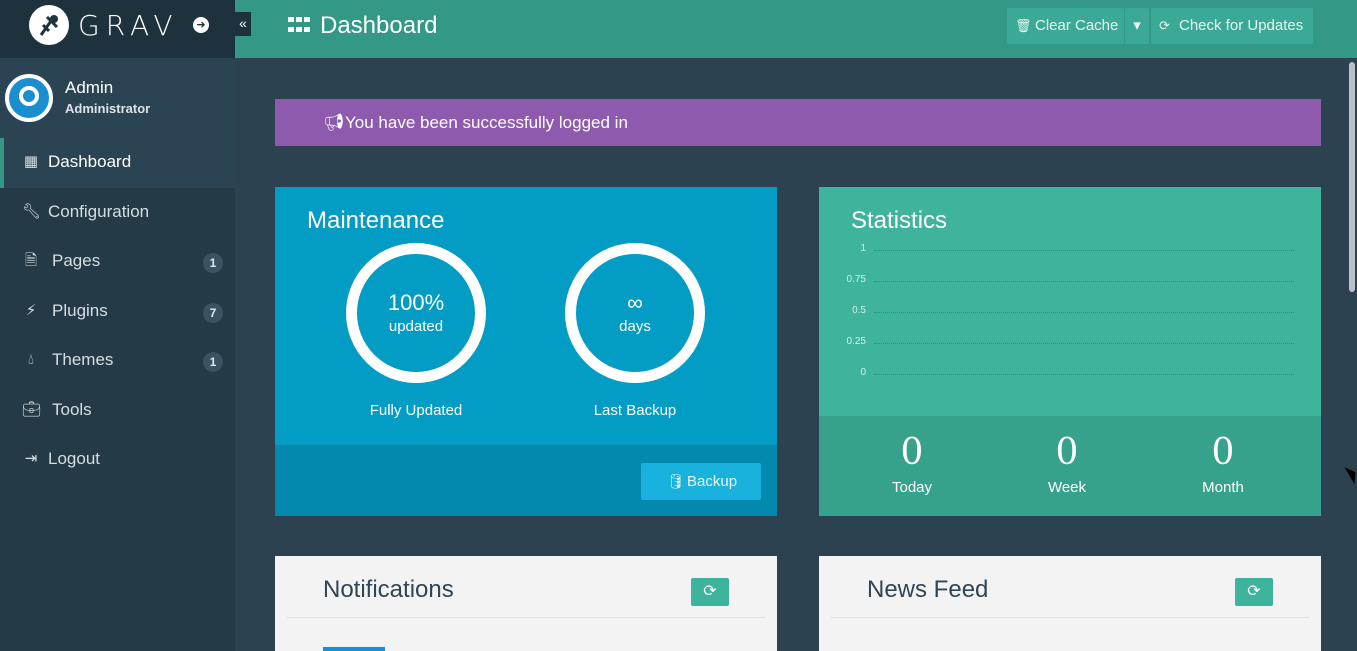 The width and height of the screenshot is (1357, 651). What do you see at coordinates (299, 25) in the screenshot?
I see `grid-icon` at bounding box center [299, 25].